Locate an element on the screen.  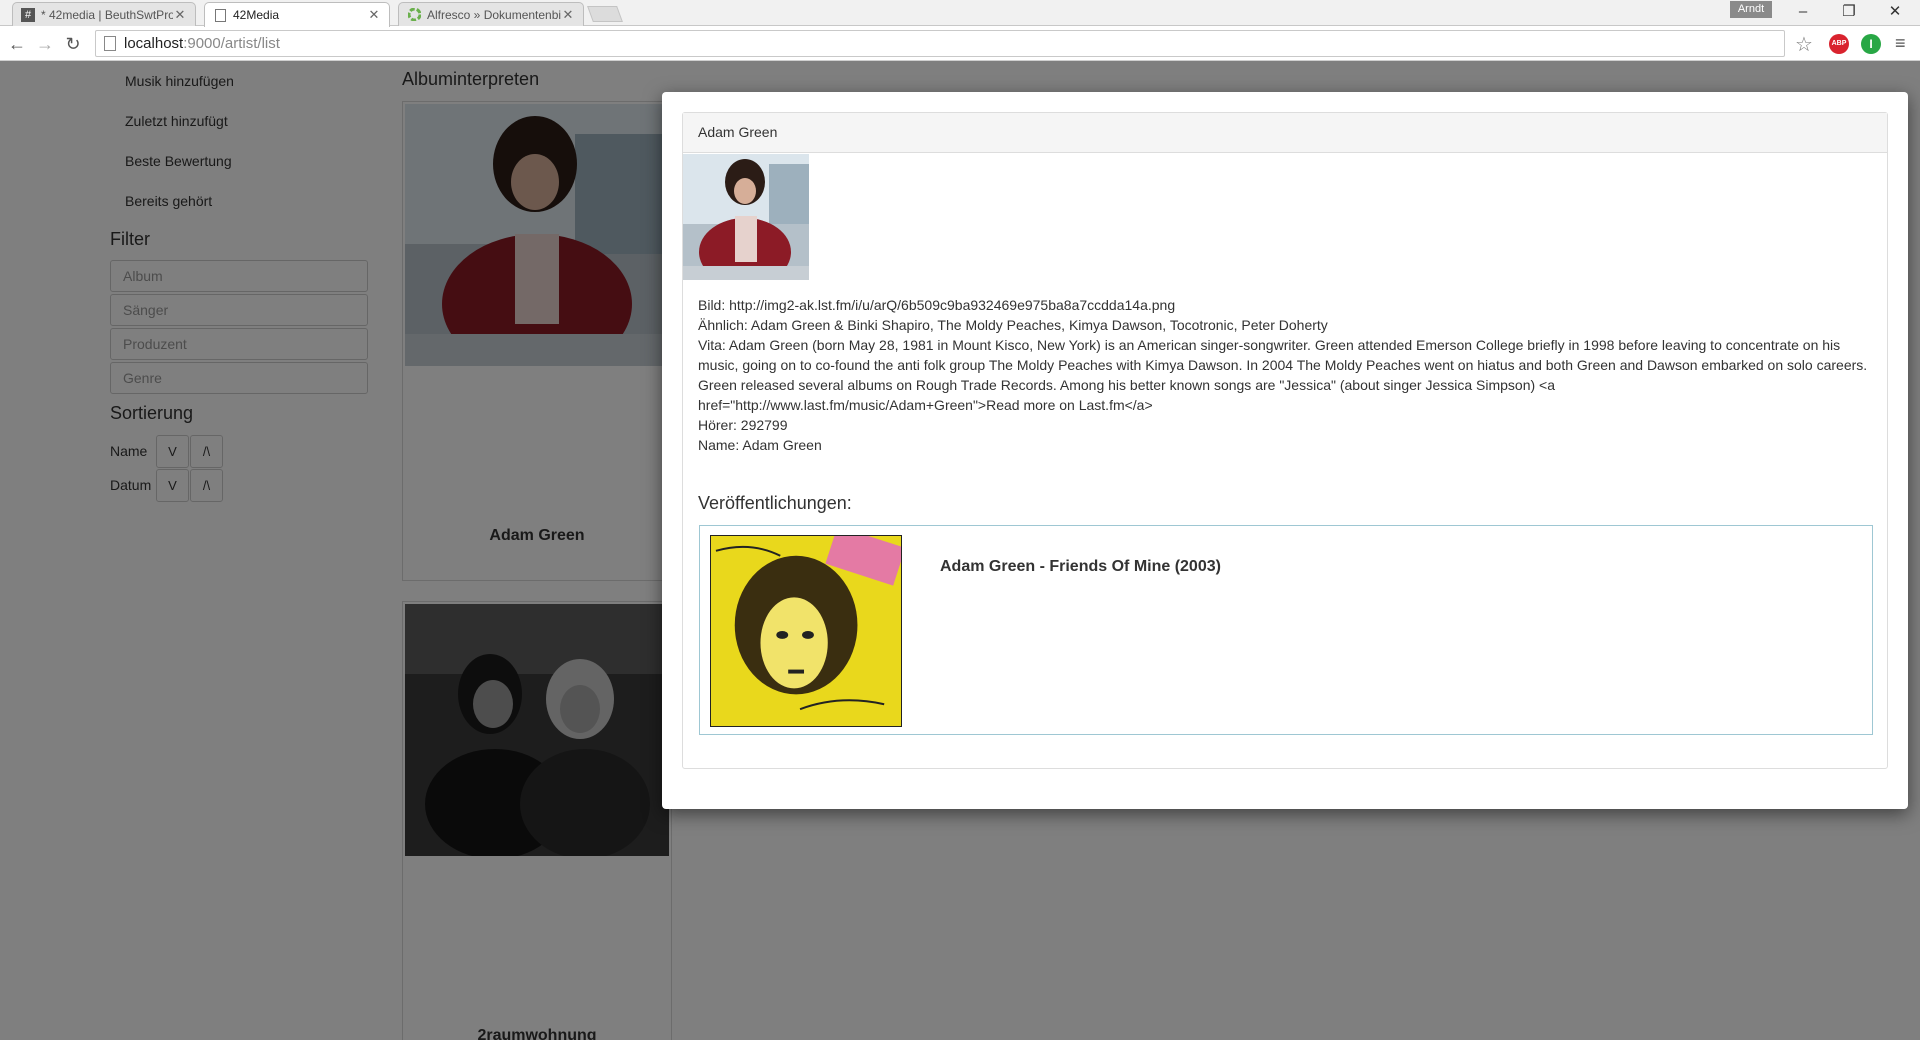
panel-heading: Adam Green is located at coordinates (1285, 133).